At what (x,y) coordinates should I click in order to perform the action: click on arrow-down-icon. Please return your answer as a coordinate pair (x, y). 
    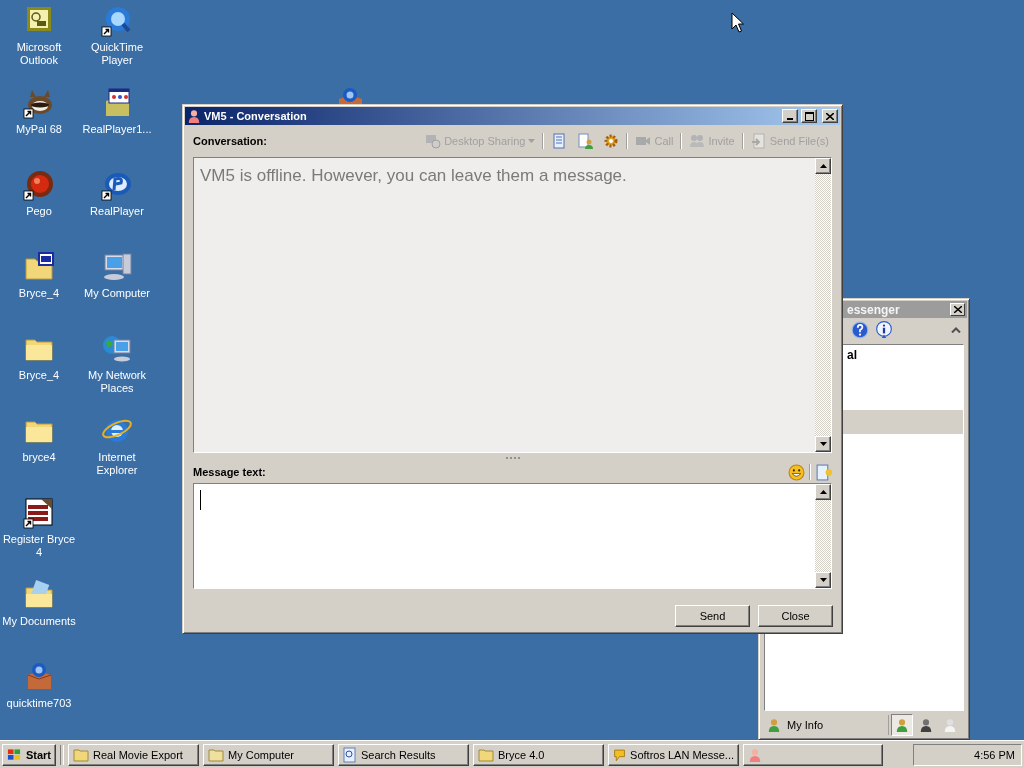
    Looking at the image, I should click on (823, 444).